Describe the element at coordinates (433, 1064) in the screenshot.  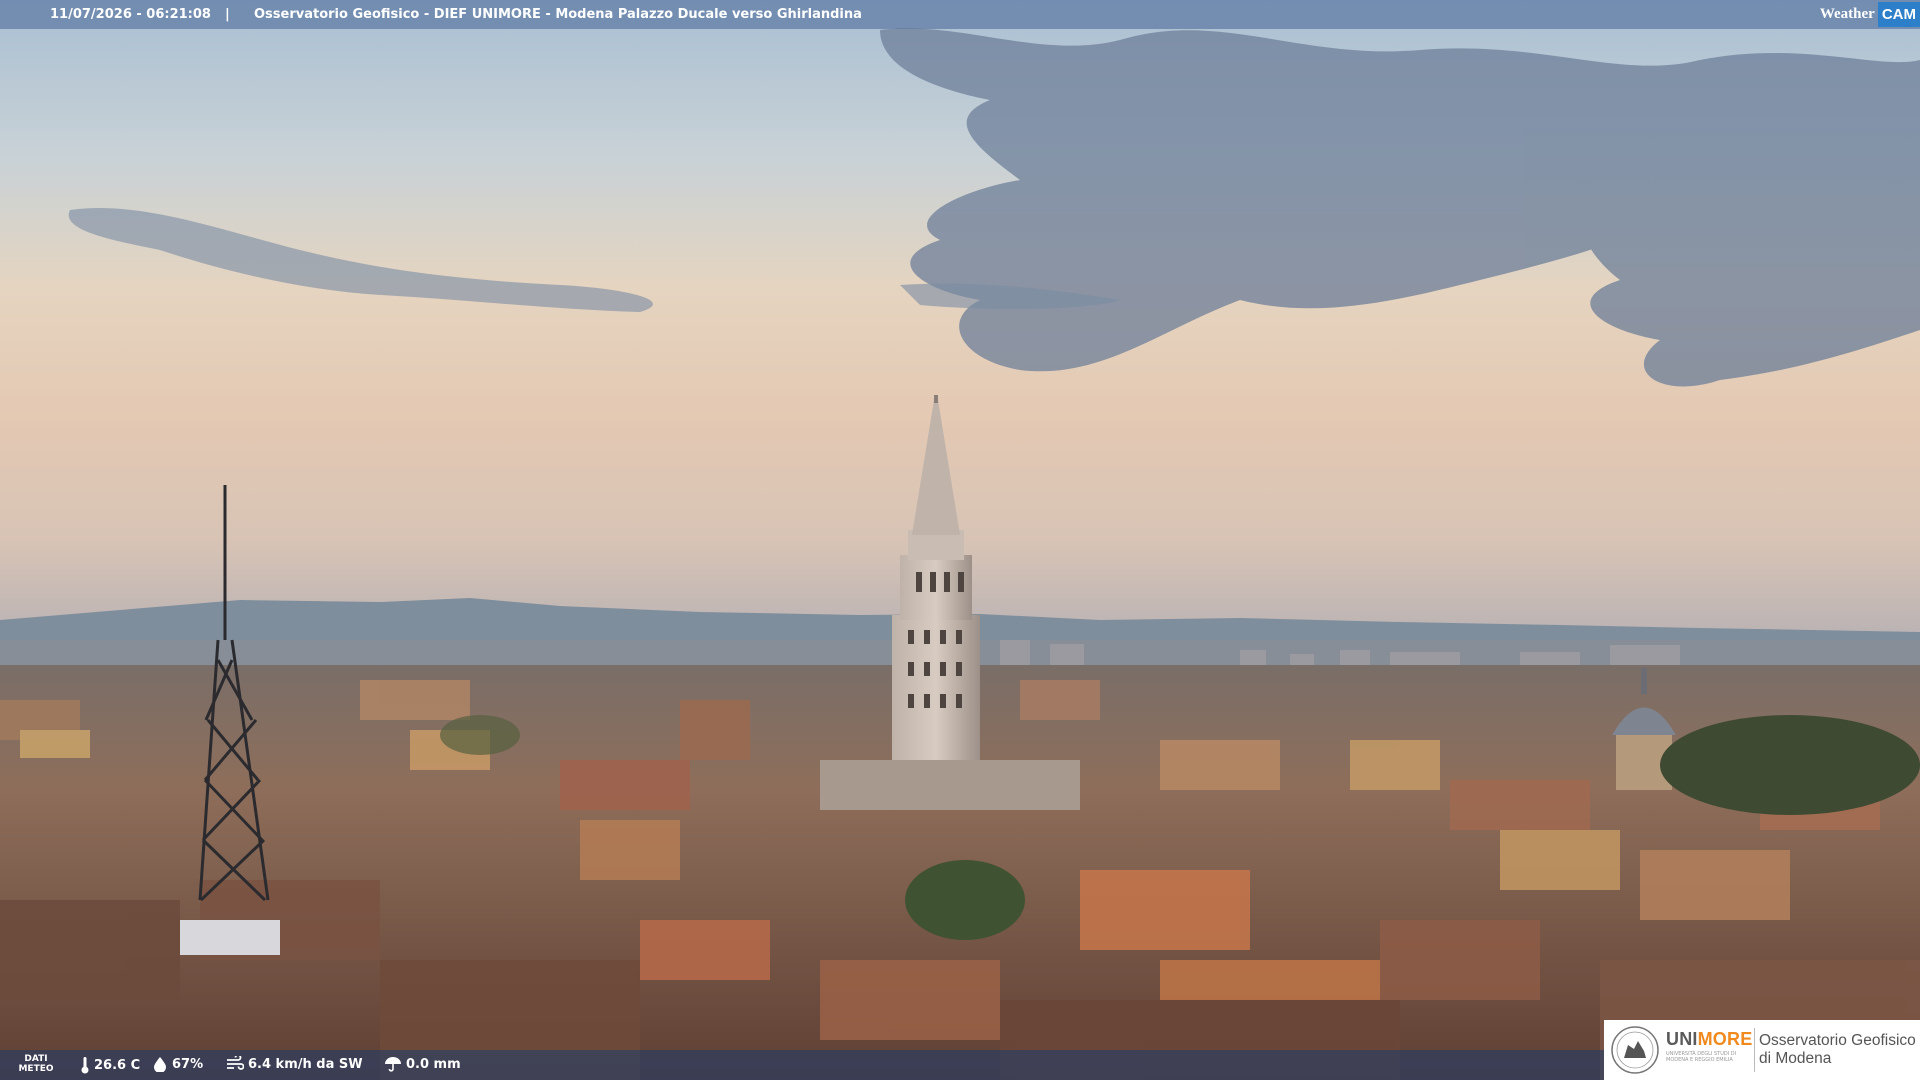
I see `rain-value: 0.0 mm` at that location.